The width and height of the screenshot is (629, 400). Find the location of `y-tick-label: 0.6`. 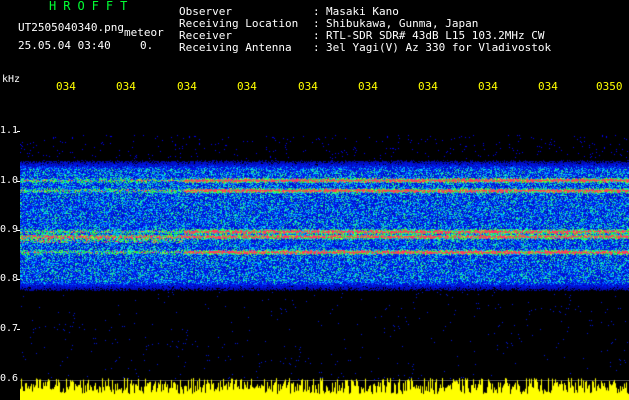

y-tick-label: 0.6 is located at coordinates (9, 378).